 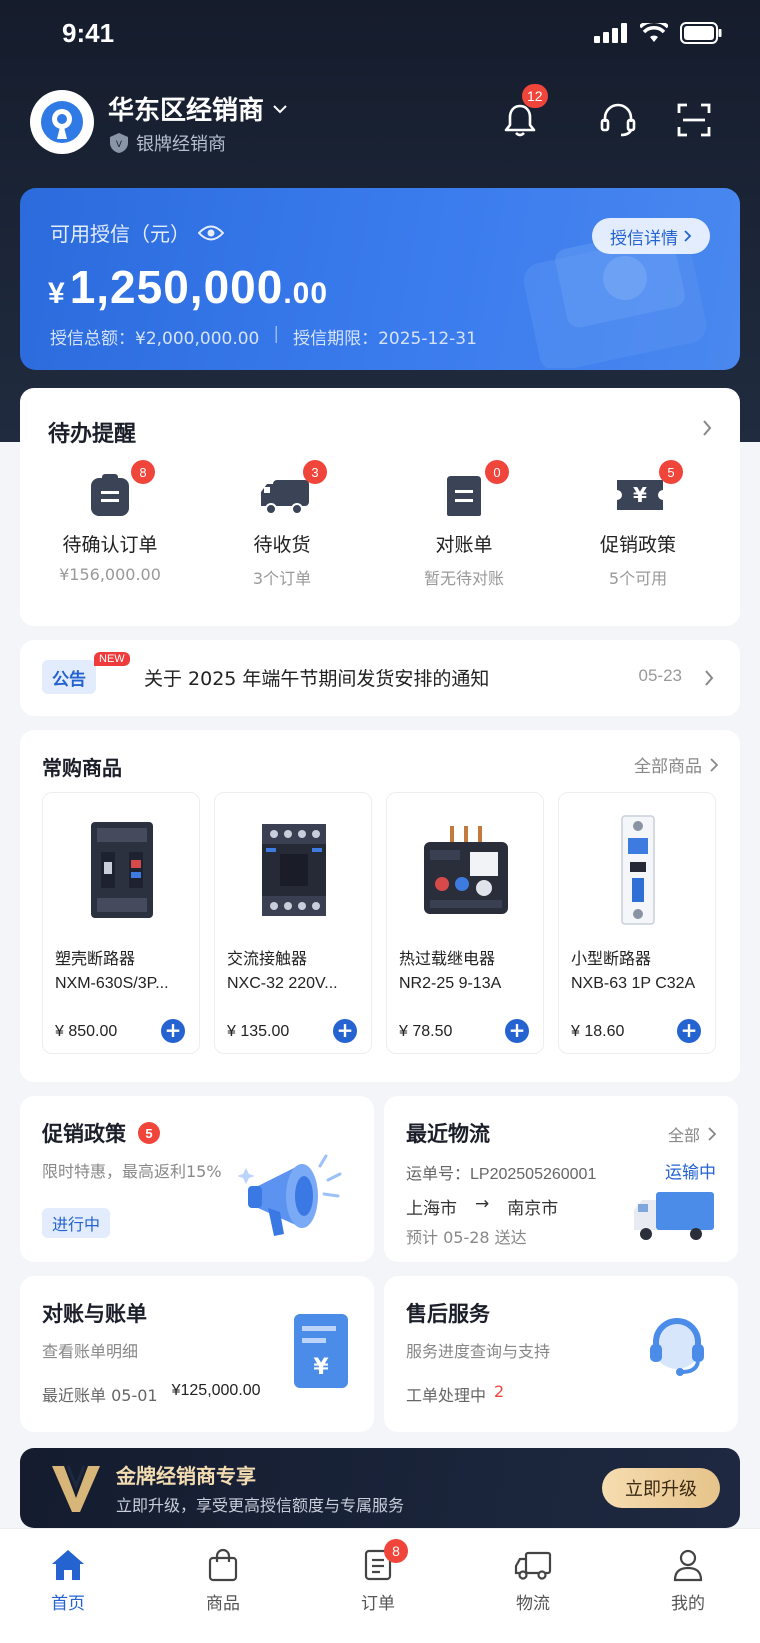 What do you see at coordinates (380, 1488) in the screenshot?
I see `gold-dealer-banner: 金牌经销商专享 立即升级，享受更高授信额度与专属服务 立即升级` at bounding box center [380, 1488].